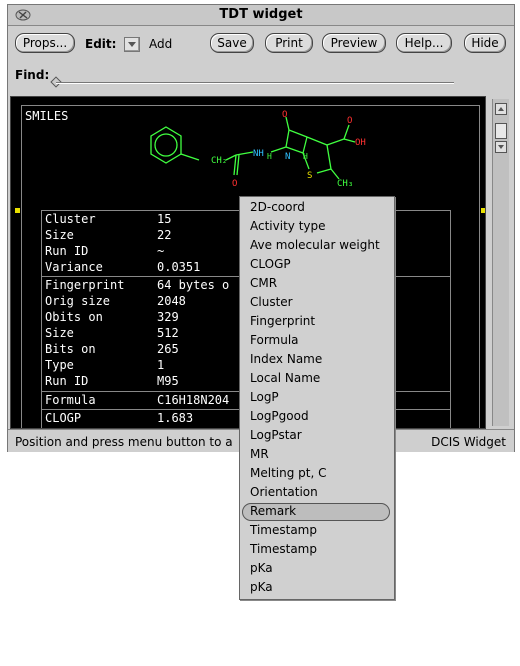 The height and width of the screenshot is (666, 520). What do you see at coordinates (70, 219) in the screenshot?
I see `prop-key: Cluster` at bounding box center [70, 219].